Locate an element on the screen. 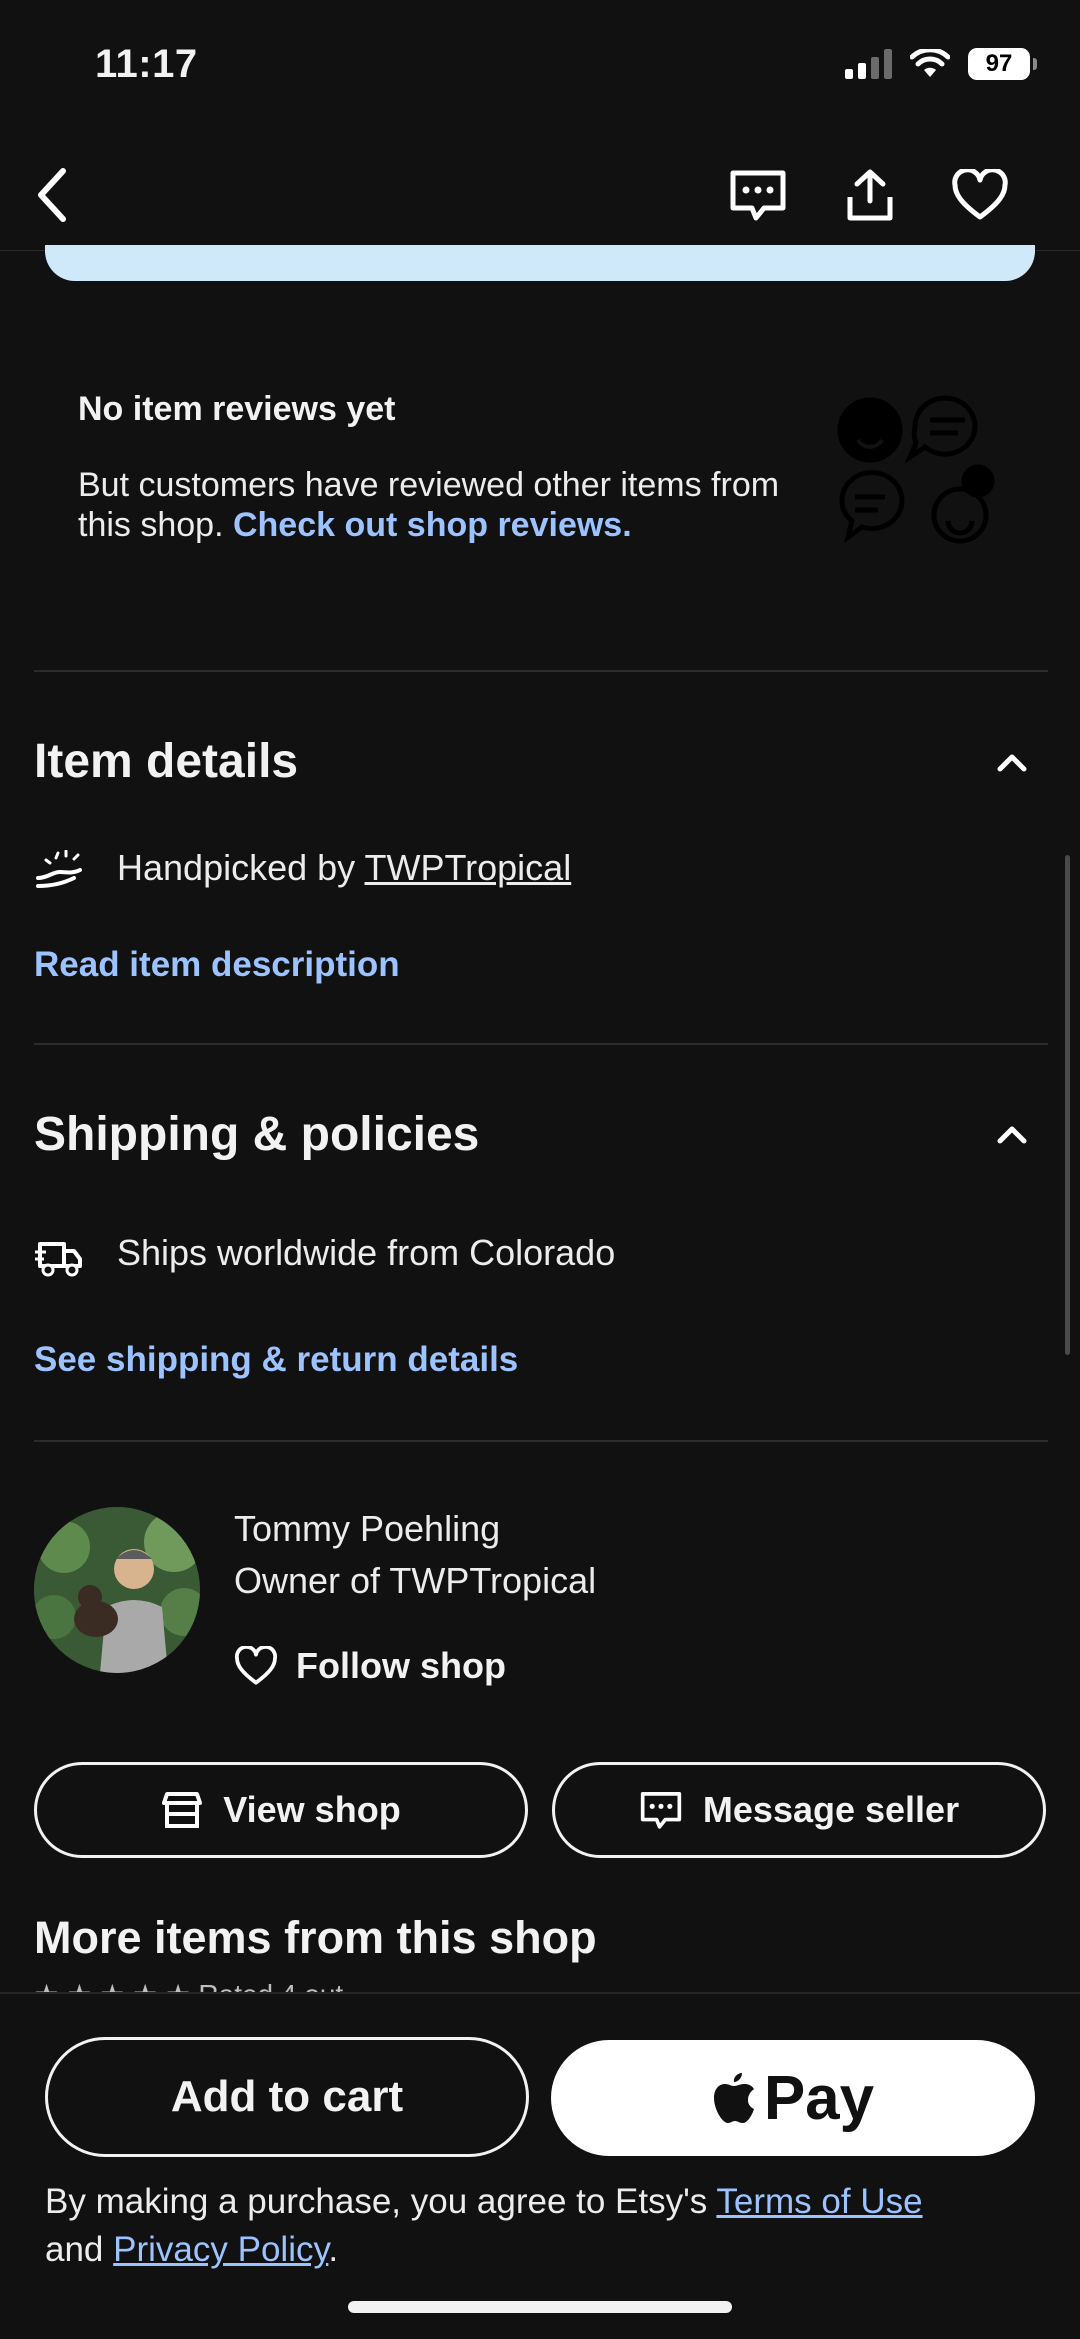 The width and height of the screenshot is (1080, 2339). storefront-icon is located at coordinates (182, 1810).